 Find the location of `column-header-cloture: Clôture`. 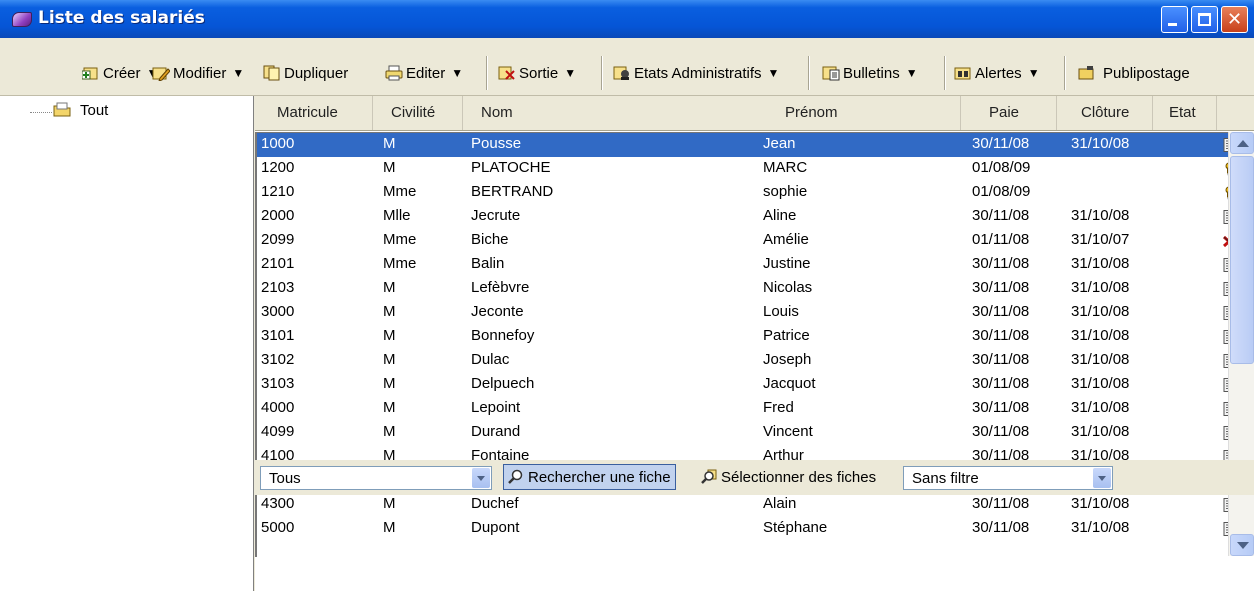

column-header-cloture: Clôture is located at coordinates (1105, 113).